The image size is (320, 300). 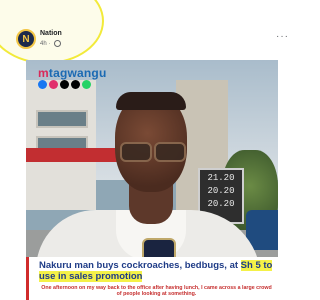 I want to click on man-hair, so click(x=151, y=101).